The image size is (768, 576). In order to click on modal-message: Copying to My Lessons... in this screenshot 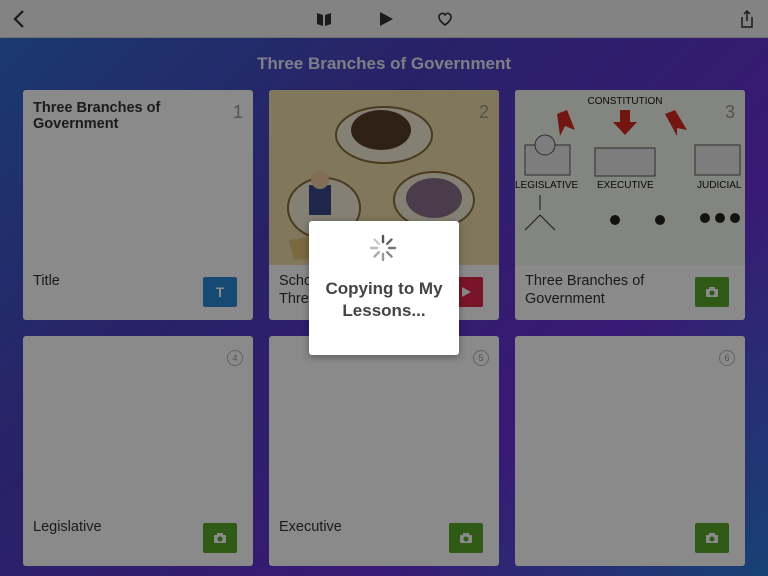, I will do `click(384, 299)`.